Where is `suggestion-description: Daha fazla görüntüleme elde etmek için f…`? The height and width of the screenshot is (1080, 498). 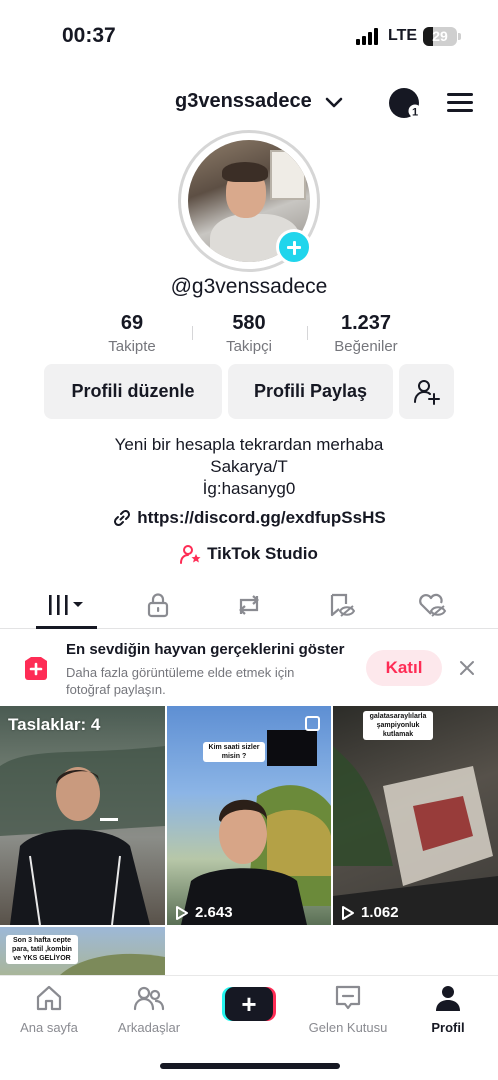 suggestion-description: Daha fazla görüntüleme elde etmek için f… is located at coordinates (180, 681).